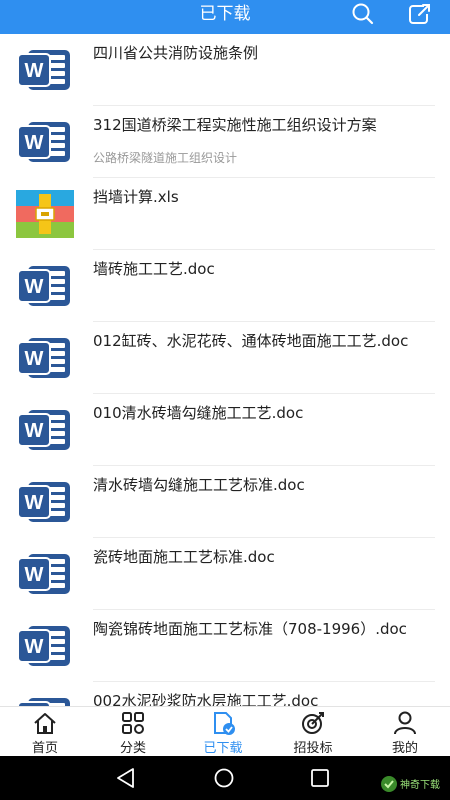 Image resolution: width=450 pixels, height=800 pixels. I want to click on tab-label: 首页, so click(44, 748).